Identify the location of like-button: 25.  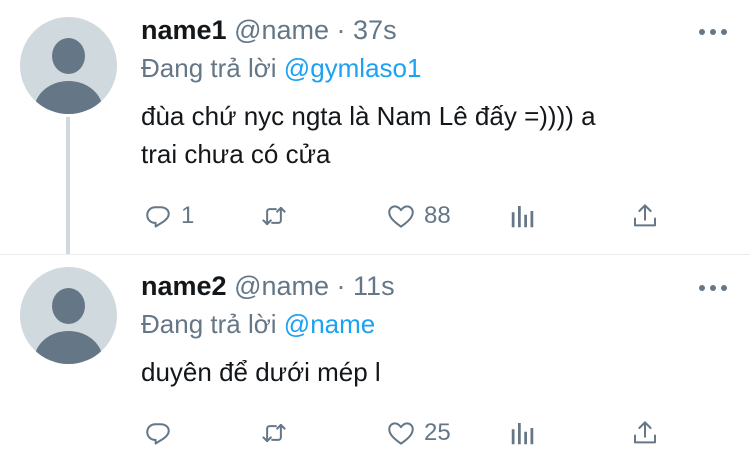
(418, 433).